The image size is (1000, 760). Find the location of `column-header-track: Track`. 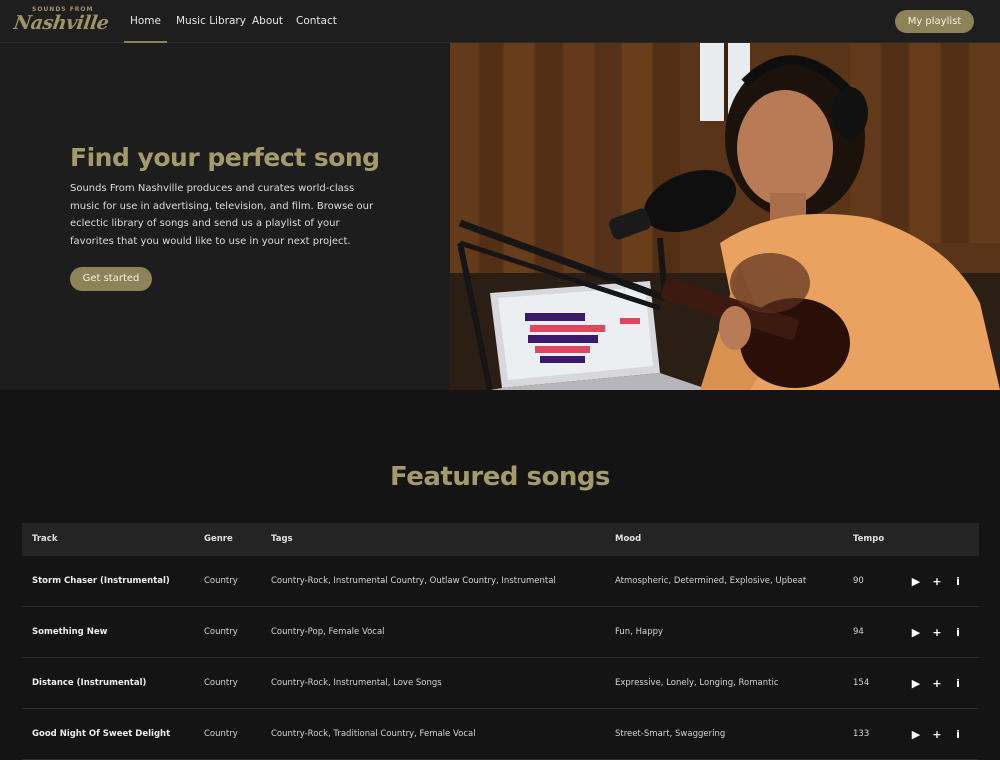

column-header-track: Track is located at coordinates (45, 539).